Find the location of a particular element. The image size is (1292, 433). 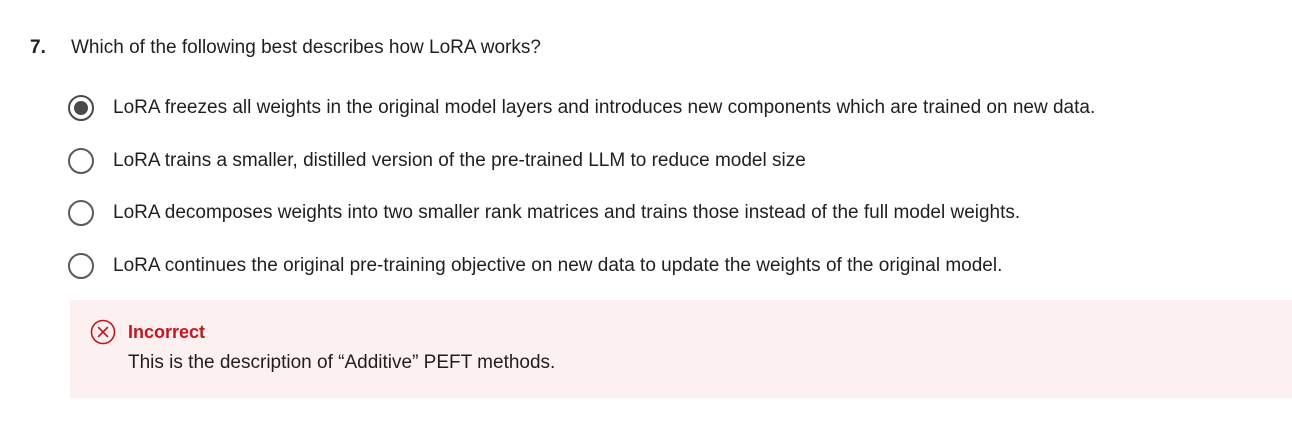

radio-dot is located at coordinates (81, 108).